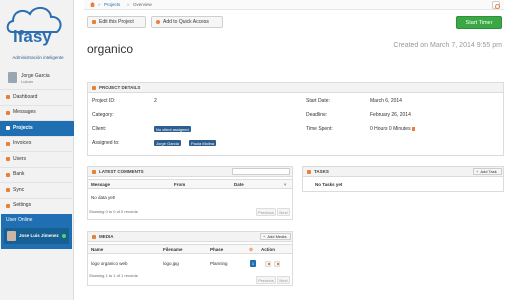  What do you see at coordinates (8, 190) in the screenshot?
I see `sync-icon` at bounding box center [8, 190].